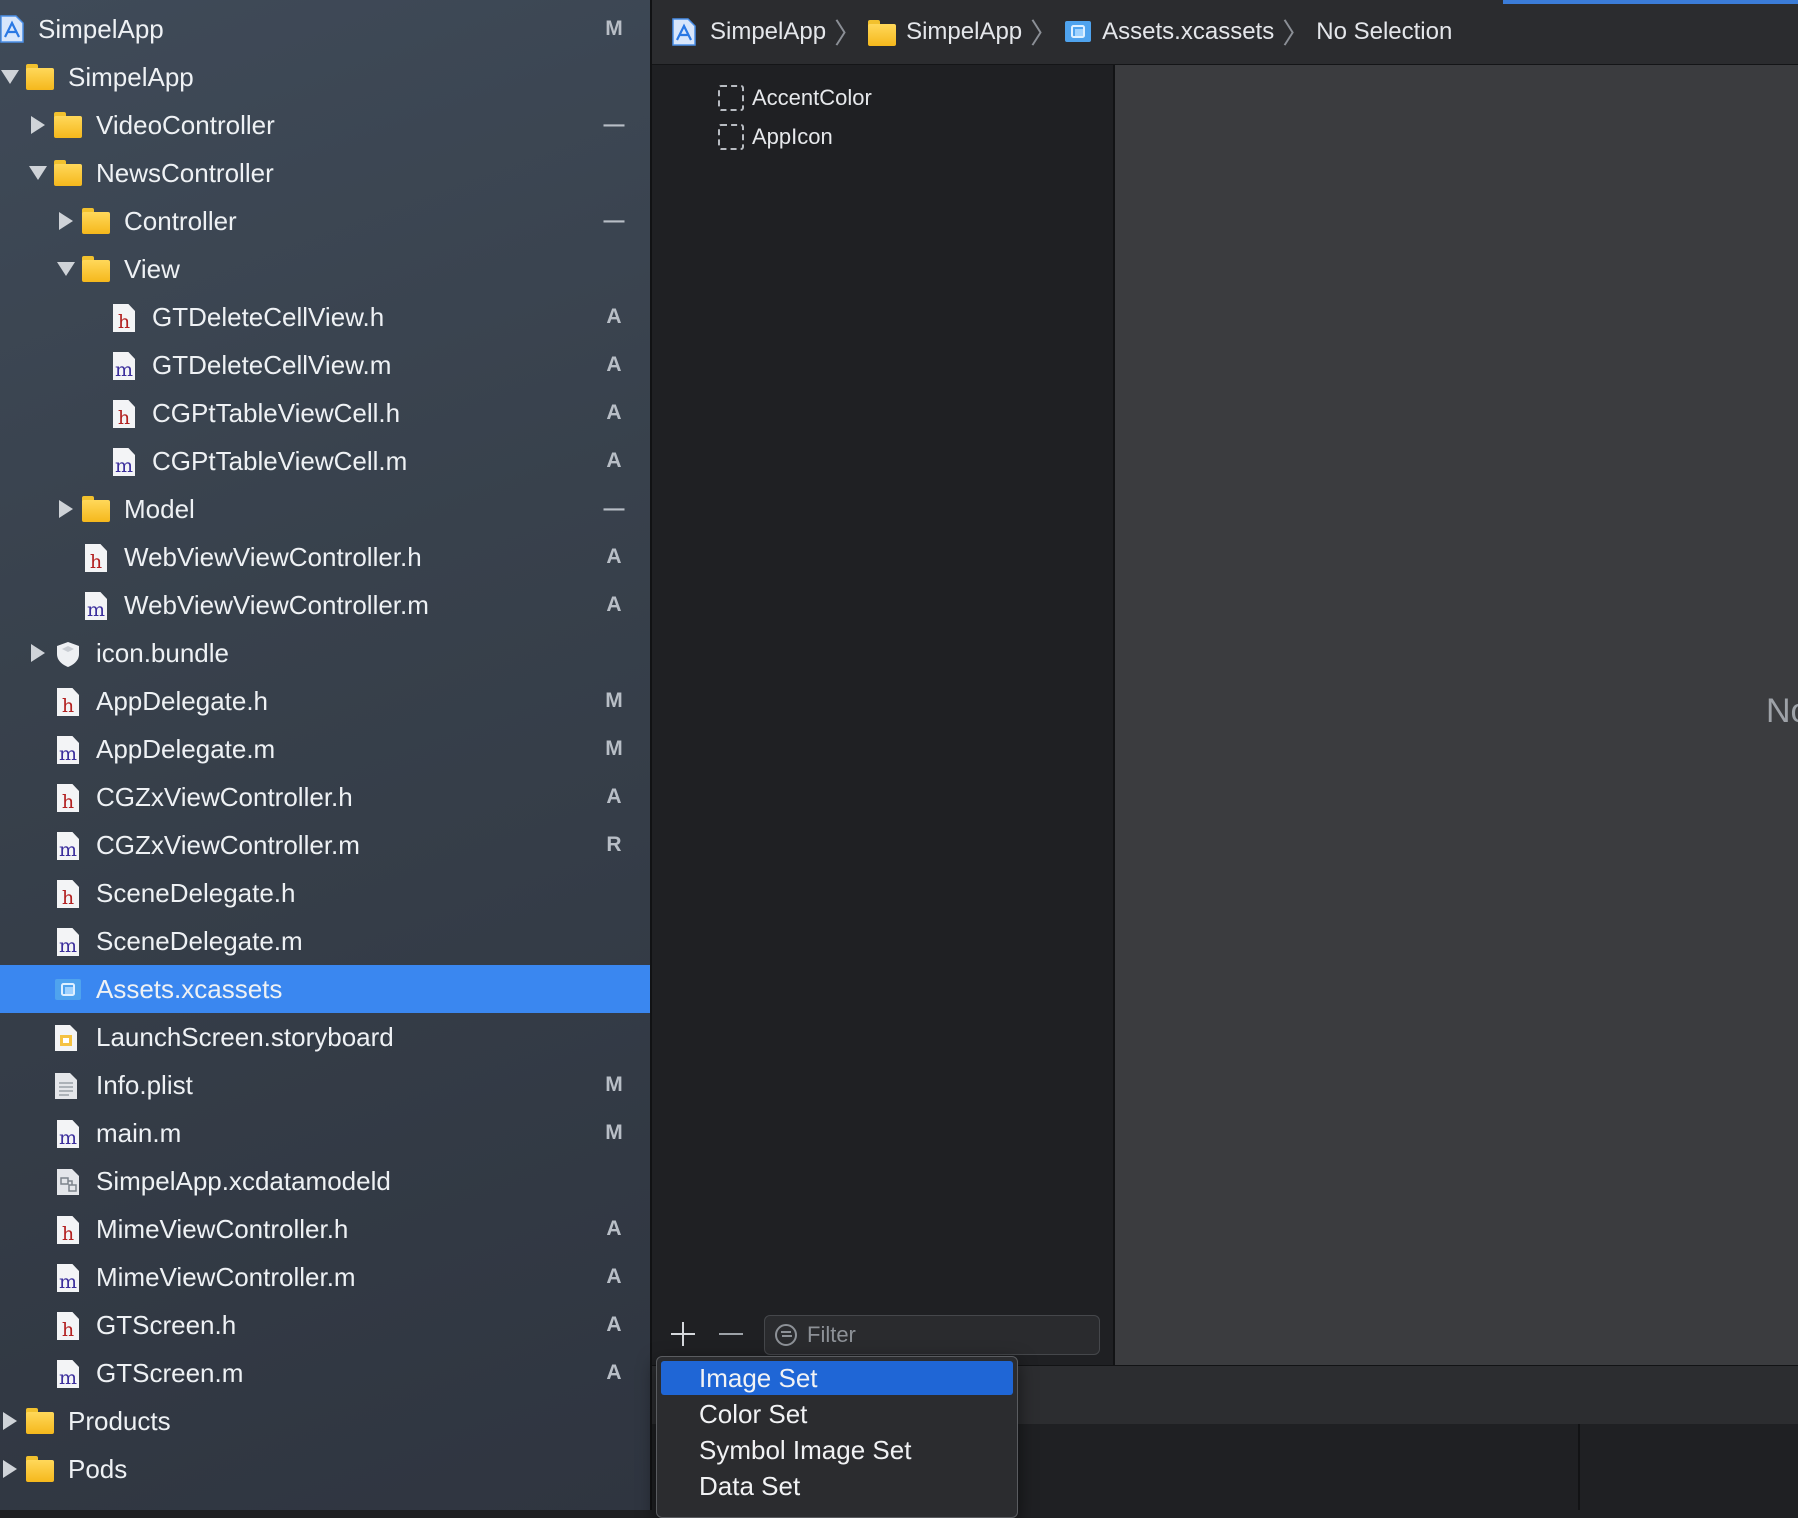  I want to click on debug-area-divider, so click(1579, 1467).